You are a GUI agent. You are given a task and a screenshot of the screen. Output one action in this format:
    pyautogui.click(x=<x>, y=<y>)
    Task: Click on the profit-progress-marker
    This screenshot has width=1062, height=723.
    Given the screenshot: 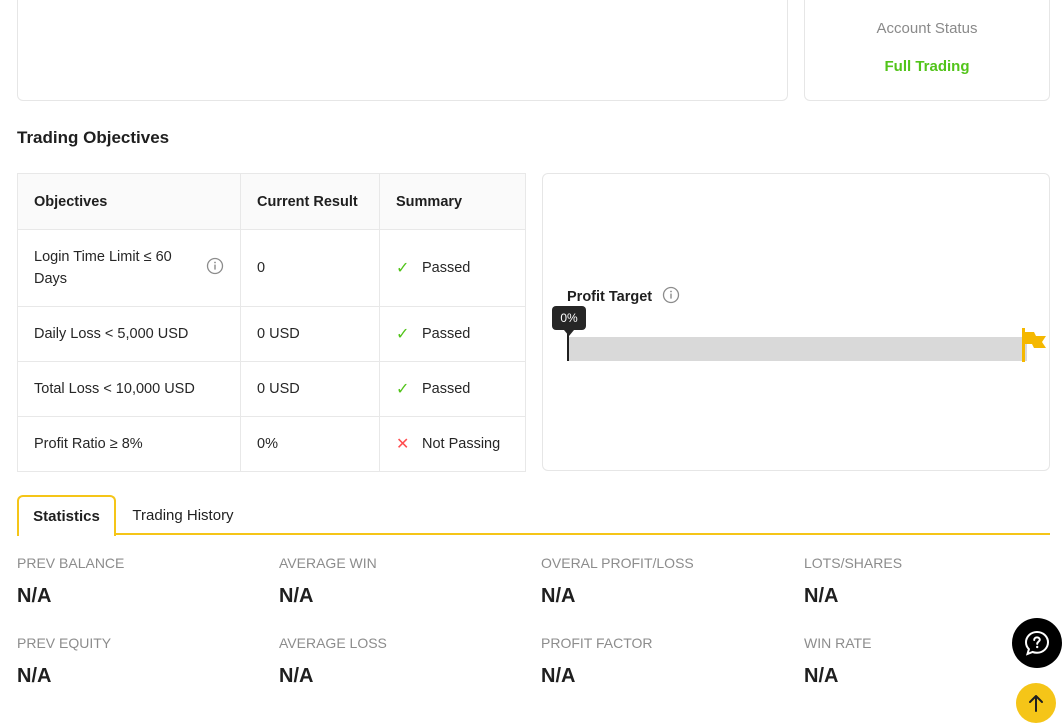 What is the action you would take?
    pyautogui.click(x=568, y=346)
    